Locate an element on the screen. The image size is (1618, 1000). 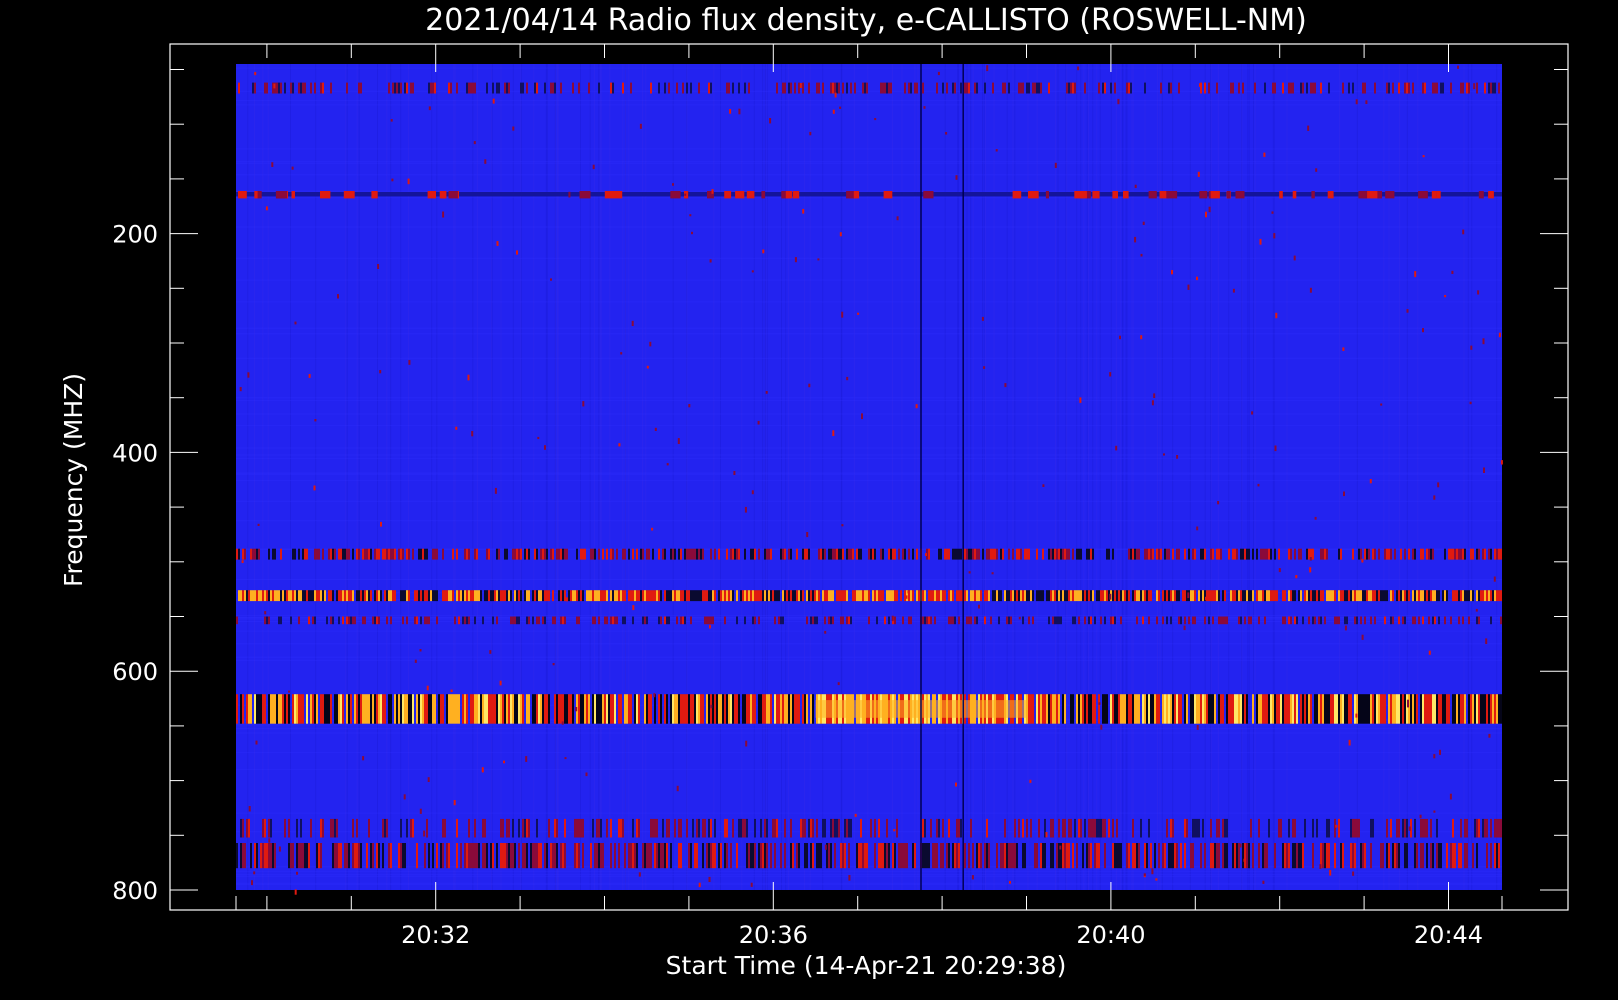
y-tick-label: 400 is located at coordinates (135, 453).